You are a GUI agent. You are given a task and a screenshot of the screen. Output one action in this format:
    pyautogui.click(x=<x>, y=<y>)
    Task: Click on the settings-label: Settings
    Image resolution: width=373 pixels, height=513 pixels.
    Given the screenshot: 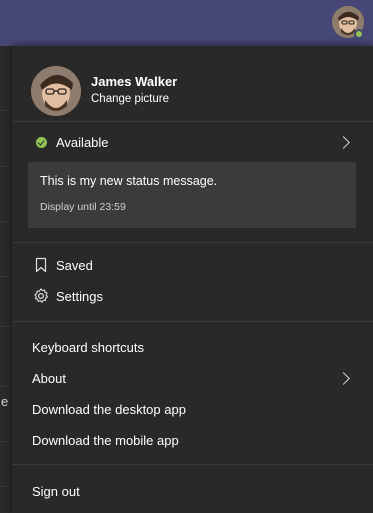 What is the action you would take?
    pyautogui.click(x=79, y=296)
    